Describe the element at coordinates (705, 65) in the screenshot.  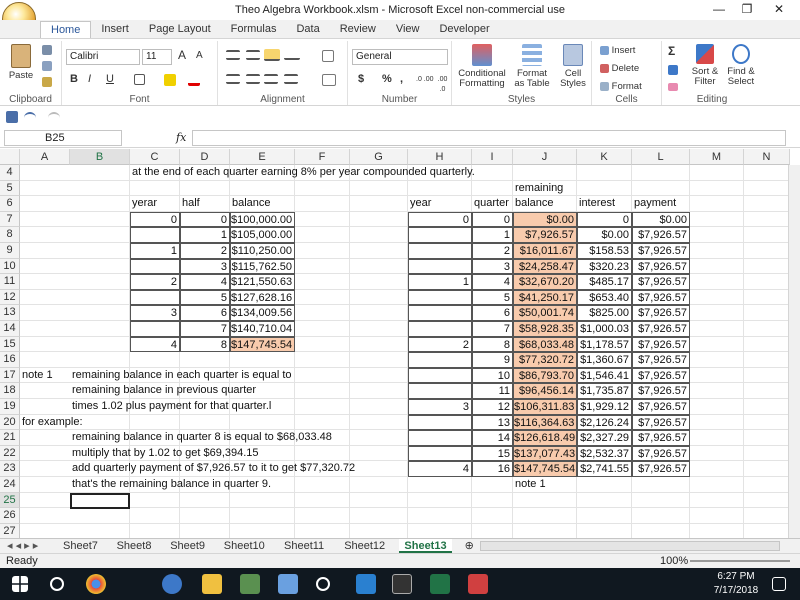
I see `sort-filter-button: Sort & Filter` at that location.